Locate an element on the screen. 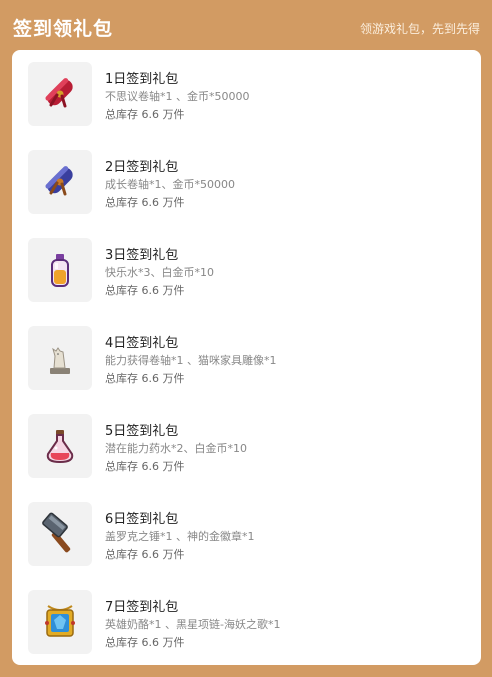  gift-desc: 成长卷轴*1、金币*50000 is located at coordinates (170, 184).